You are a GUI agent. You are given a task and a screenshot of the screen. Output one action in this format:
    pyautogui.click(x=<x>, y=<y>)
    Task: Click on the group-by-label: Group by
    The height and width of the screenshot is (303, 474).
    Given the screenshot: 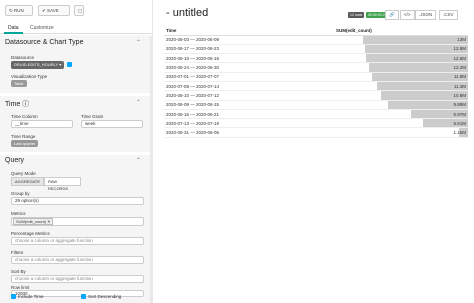 What is the action you would take?
    pyautogui.click(x=20, y=193)
    